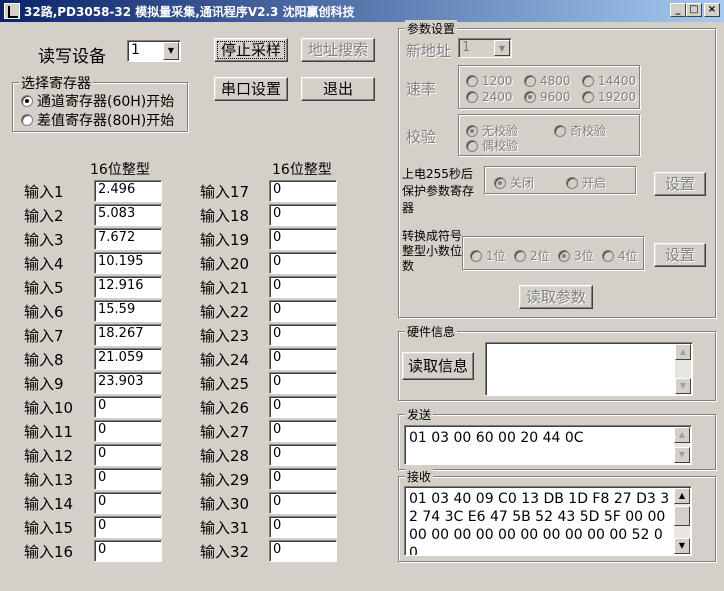  I want to click on exit-button: 退出, so click(338, 89).